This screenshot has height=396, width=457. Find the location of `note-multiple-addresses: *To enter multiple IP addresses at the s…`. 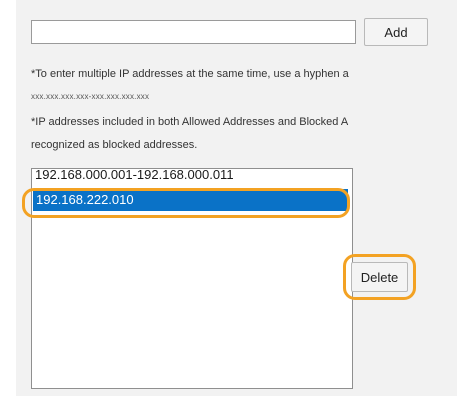

note-multiple-addresses: *To enter multiple IP addresses at the s… is located at coordinates (190, 74).